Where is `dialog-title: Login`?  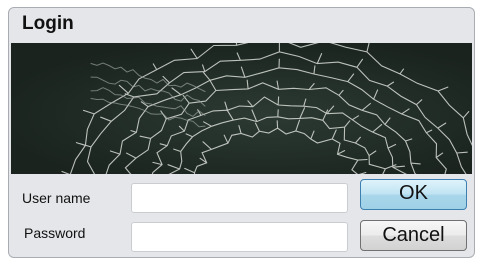
dialog-title: Login is located at coordinates (48, 23).